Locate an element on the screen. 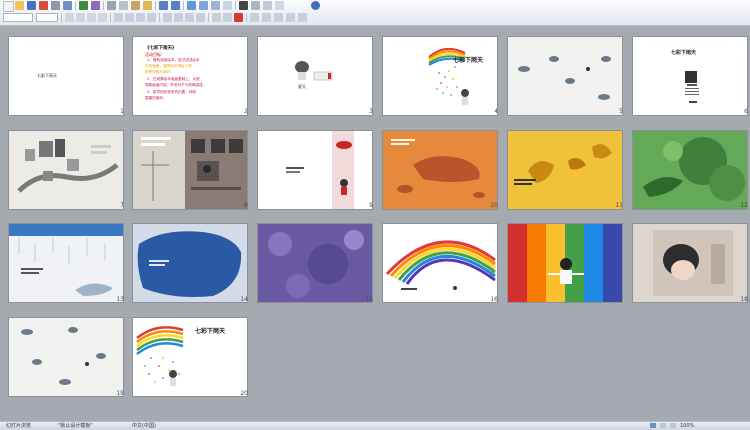 The image size is (750, 430). slide-12-illustration is located at coordinates (690, 170).